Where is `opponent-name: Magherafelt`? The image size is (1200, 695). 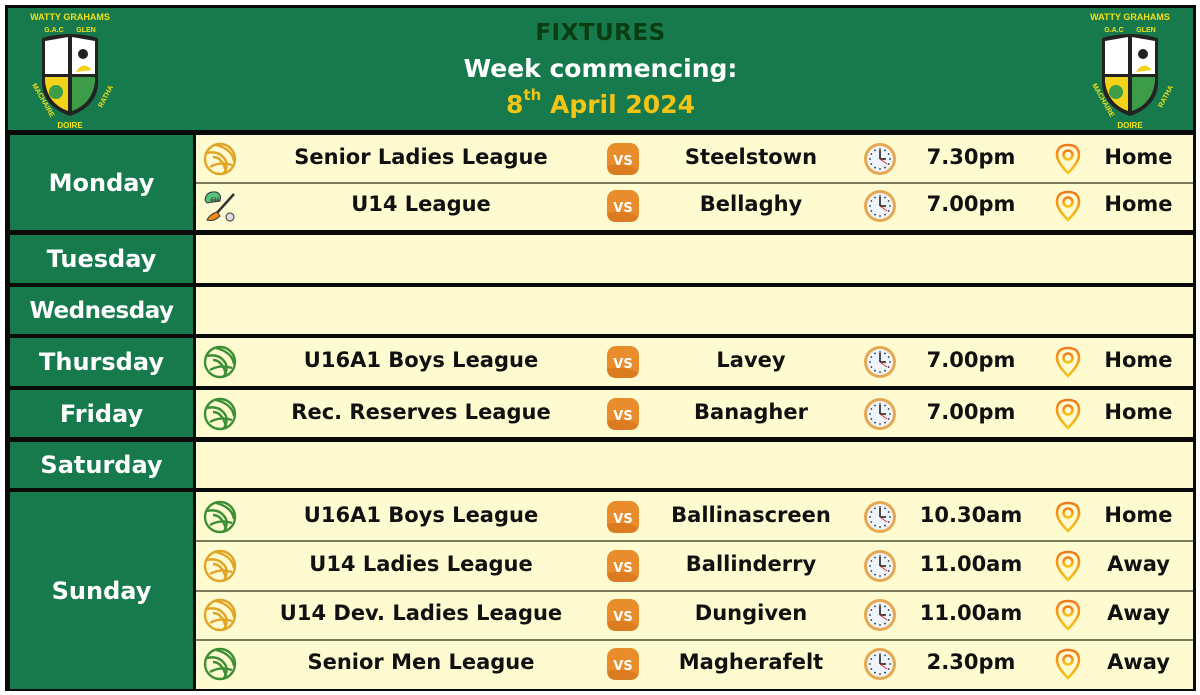
opponent-name: Magherafelt is located at coordinates (751, 662).